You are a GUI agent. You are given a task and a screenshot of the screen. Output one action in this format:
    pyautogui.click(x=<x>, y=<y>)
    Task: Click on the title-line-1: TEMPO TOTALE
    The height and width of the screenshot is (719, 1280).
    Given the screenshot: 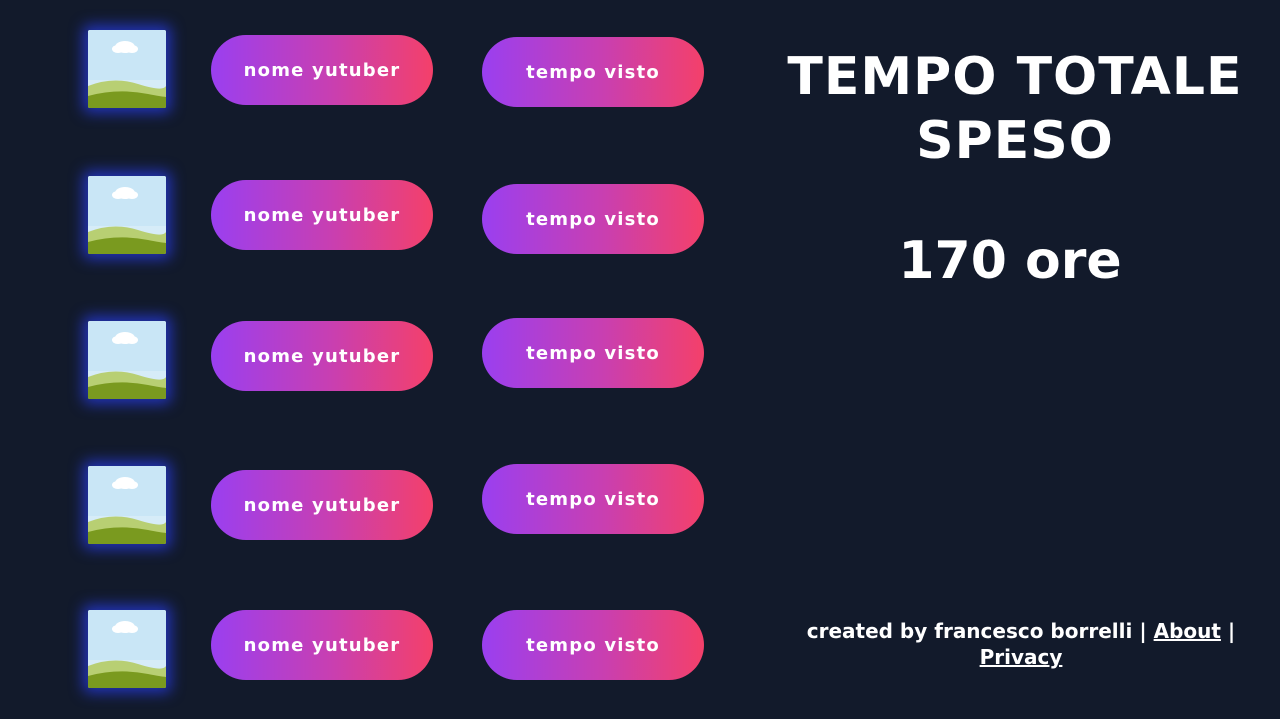 What is the action you would take?
    pyautogui.click(x=1015, y=77)
    